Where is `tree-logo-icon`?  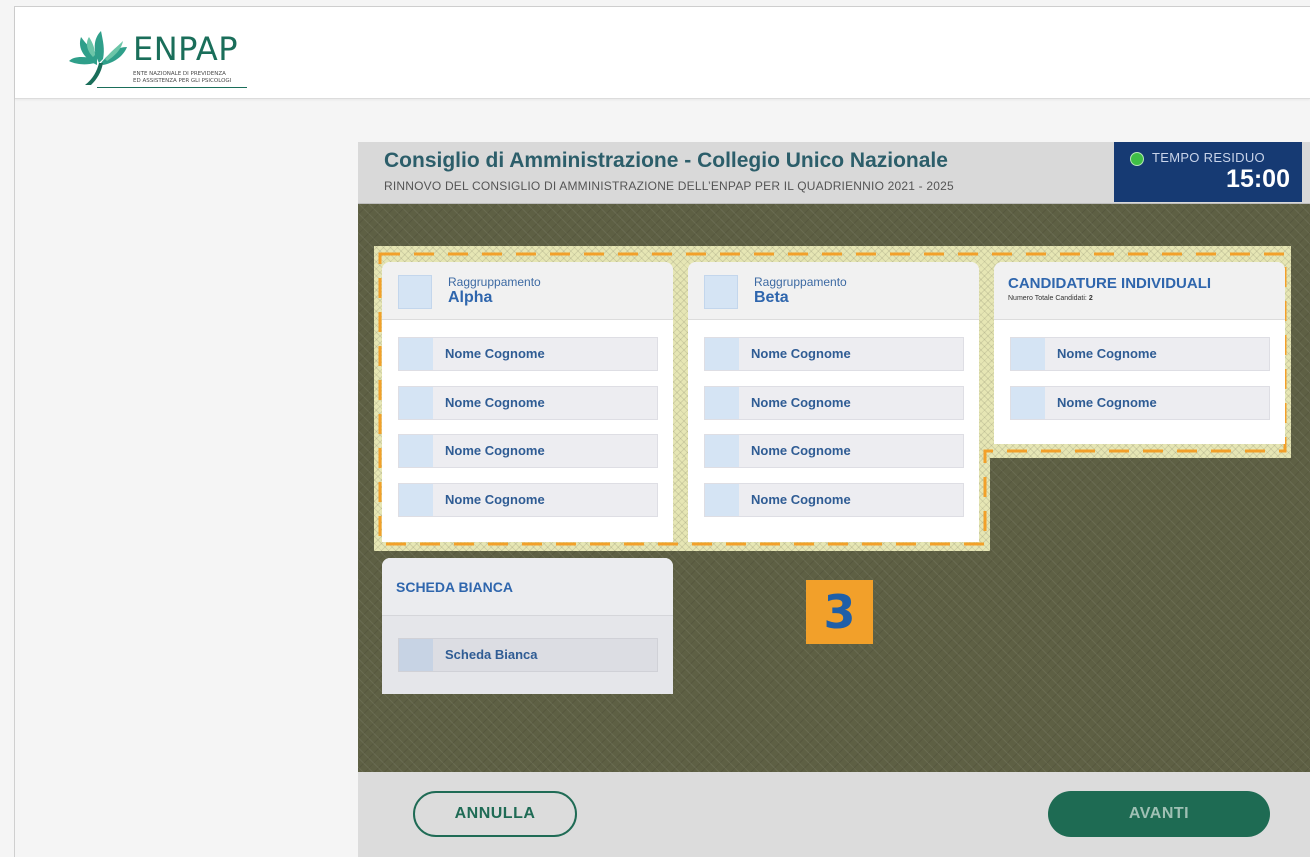 tree-logo-icon is located at coordinates (98, 58).